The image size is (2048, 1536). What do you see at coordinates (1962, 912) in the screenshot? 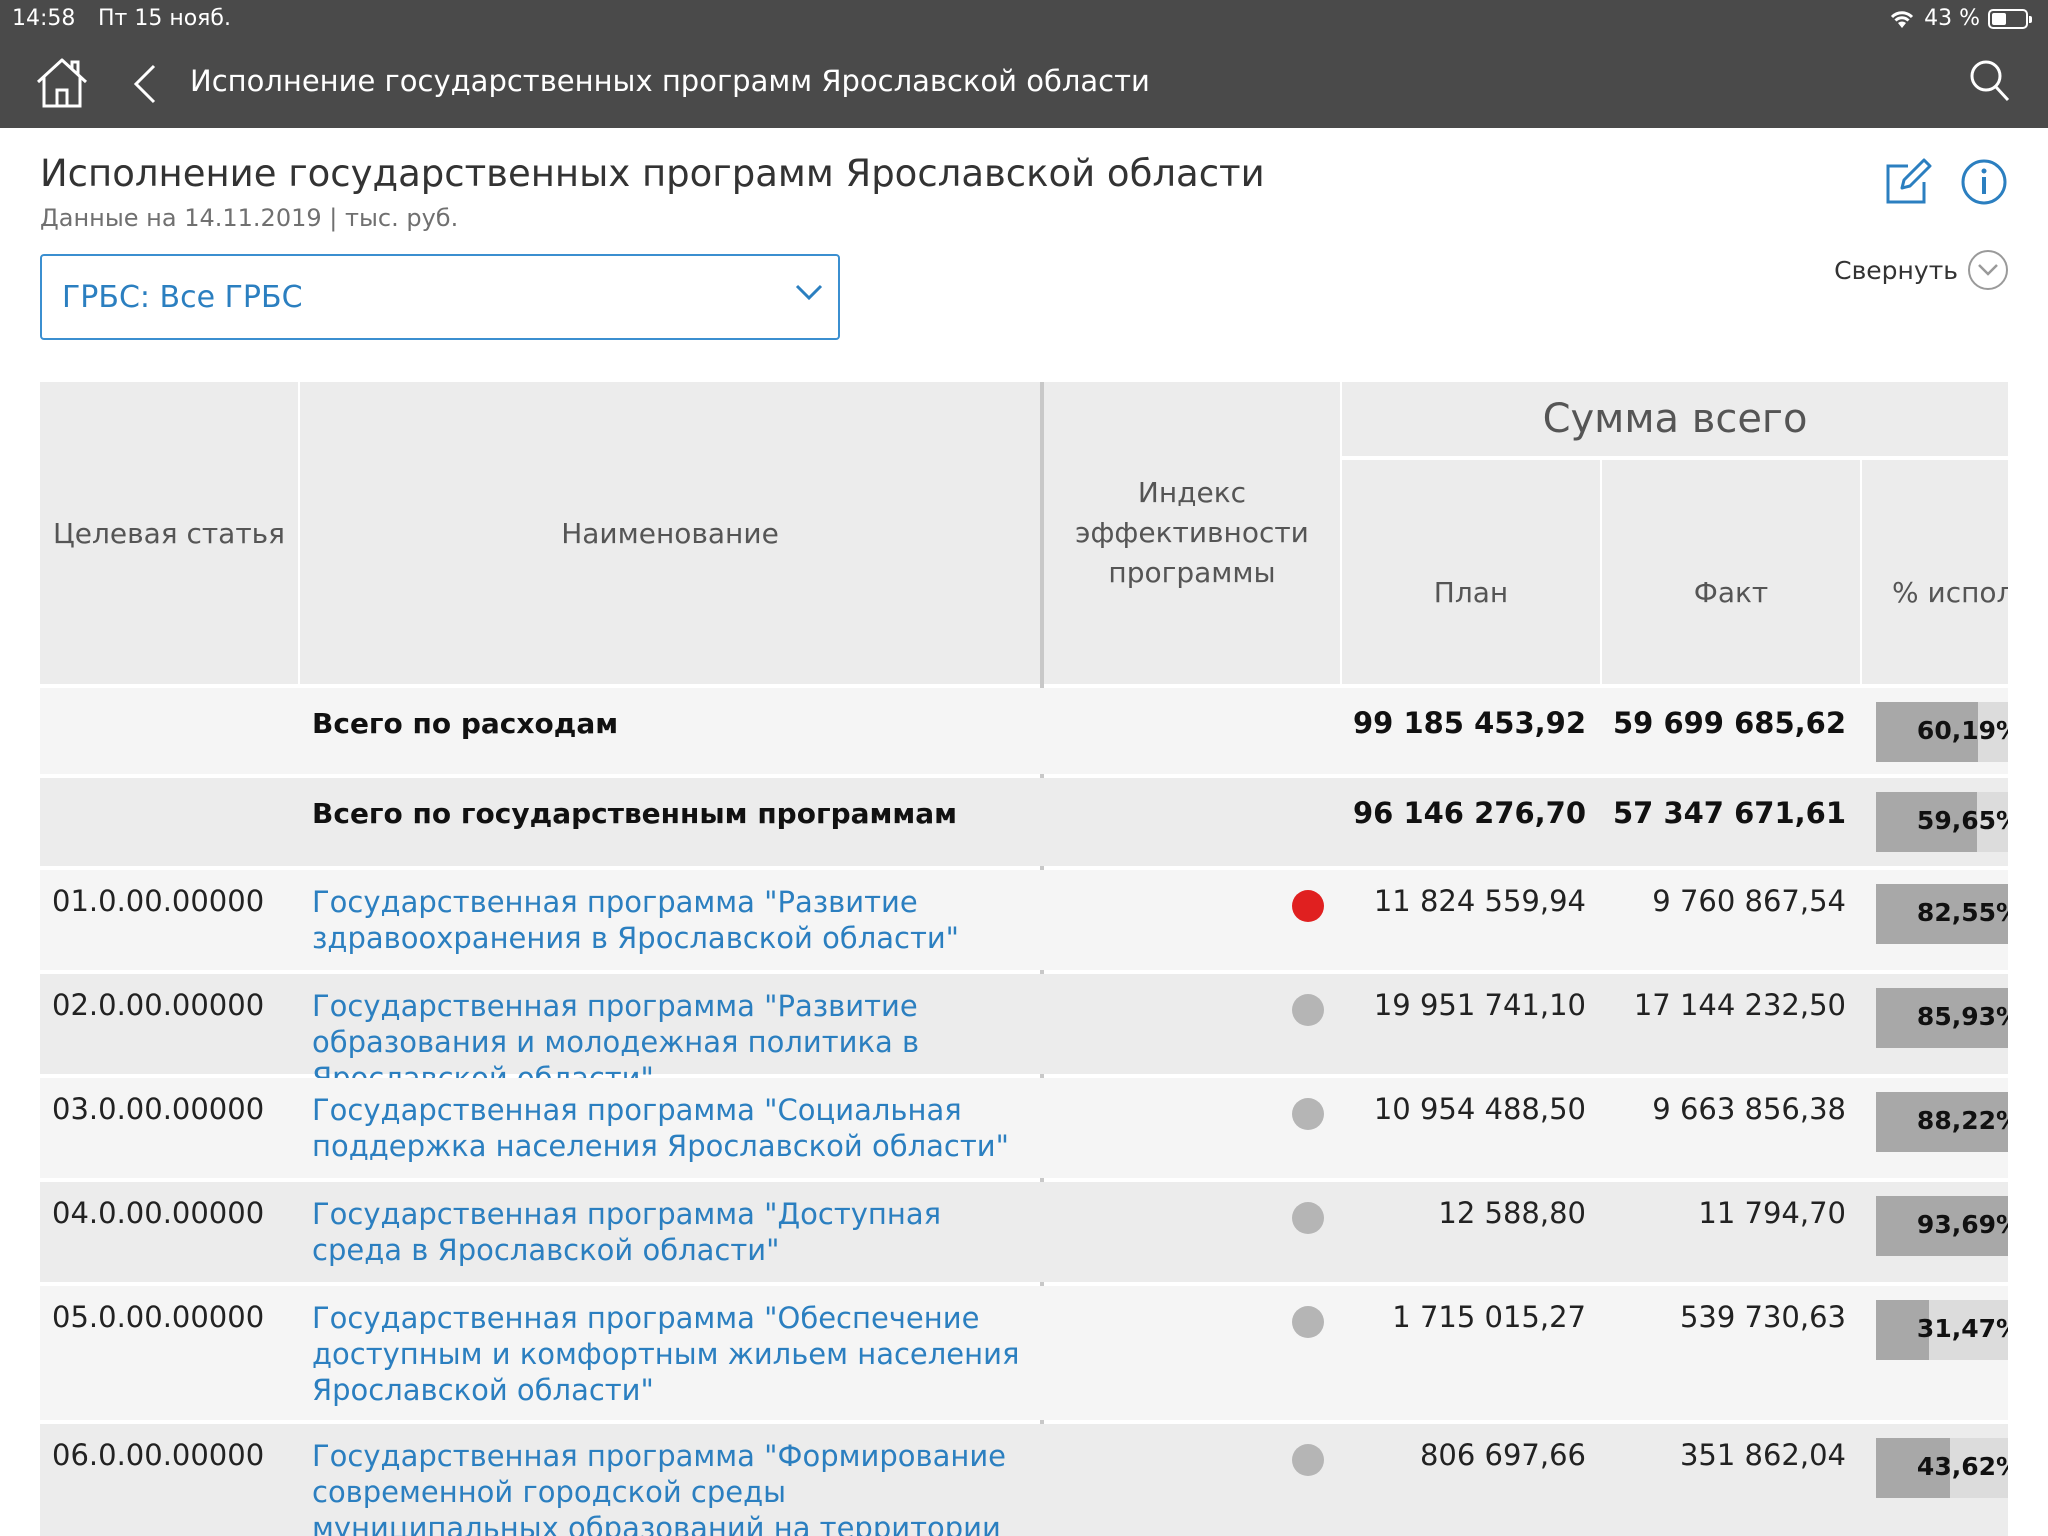
I see `progress-label: 82,55%` at bounding box center [1962, 912].